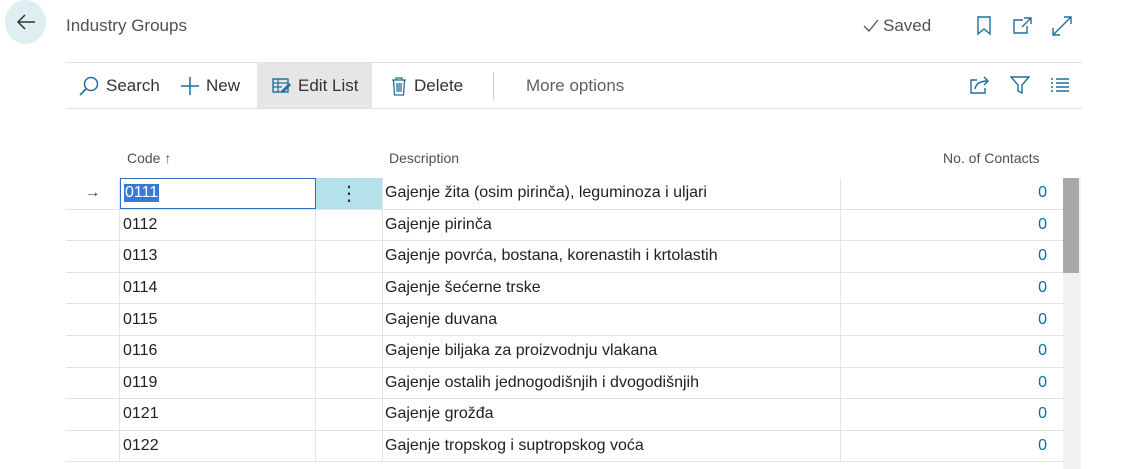  What do you see at coordinates (218, 414) in the screenshot?
I see `code-cell: 0121` at bounding box center [218, 414].